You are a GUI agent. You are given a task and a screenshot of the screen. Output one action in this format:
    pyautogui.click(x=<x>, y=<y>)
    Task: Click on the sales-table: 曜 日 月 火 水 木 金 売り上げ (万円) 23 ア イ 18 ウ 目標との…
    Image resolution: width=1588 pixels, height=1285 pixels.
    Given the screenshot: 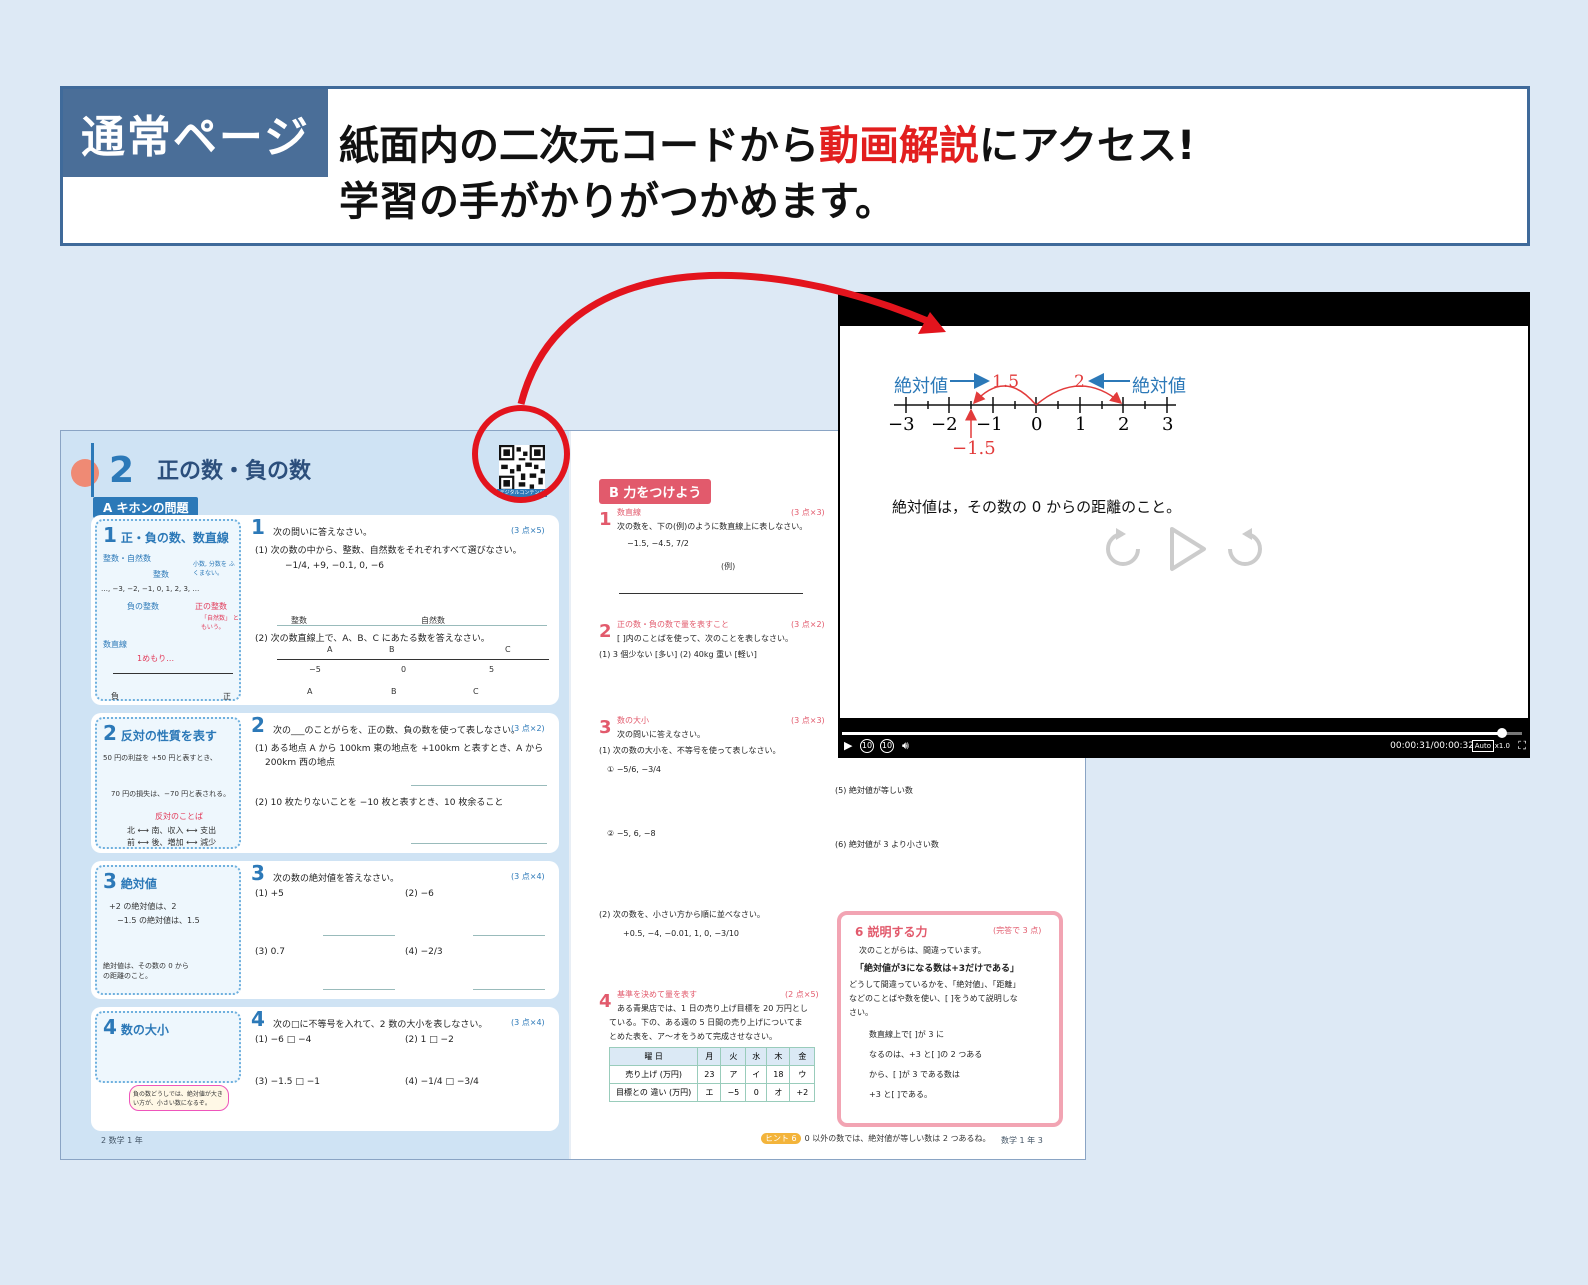 What is the action you would take?
    pyautogui.click(x=712, y=1074)
    